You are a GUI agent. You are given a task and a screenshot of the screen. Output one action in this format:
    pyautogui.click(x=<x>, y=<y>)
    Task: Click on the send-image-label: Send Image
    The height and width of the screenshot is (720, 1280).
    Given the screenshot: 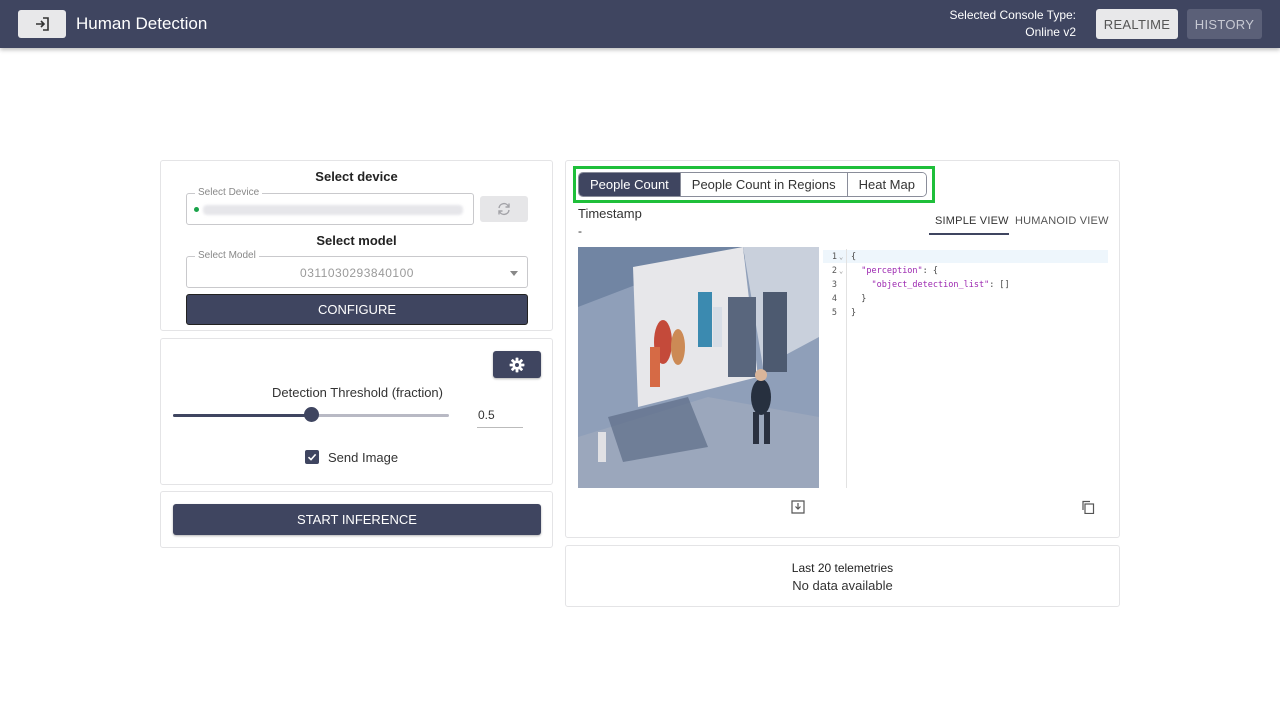 What is the action you would take?
    pyautogui.click(x=363, y=457)
    